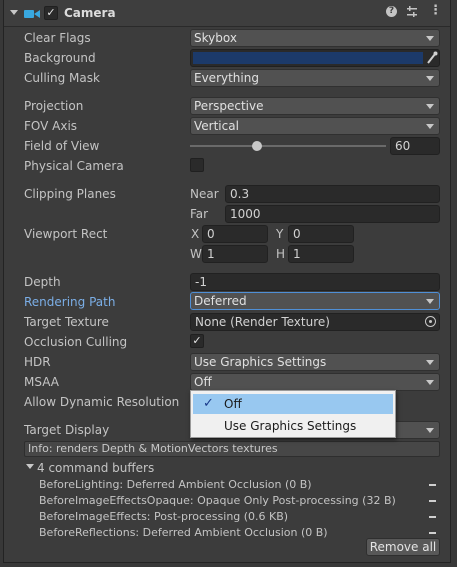 The height and width of the screenshot is (567, 457). What do you see at coordinates (432, 59) in the screenshot?
I see `eyedropper-icon` at bounding box center [432, 59].